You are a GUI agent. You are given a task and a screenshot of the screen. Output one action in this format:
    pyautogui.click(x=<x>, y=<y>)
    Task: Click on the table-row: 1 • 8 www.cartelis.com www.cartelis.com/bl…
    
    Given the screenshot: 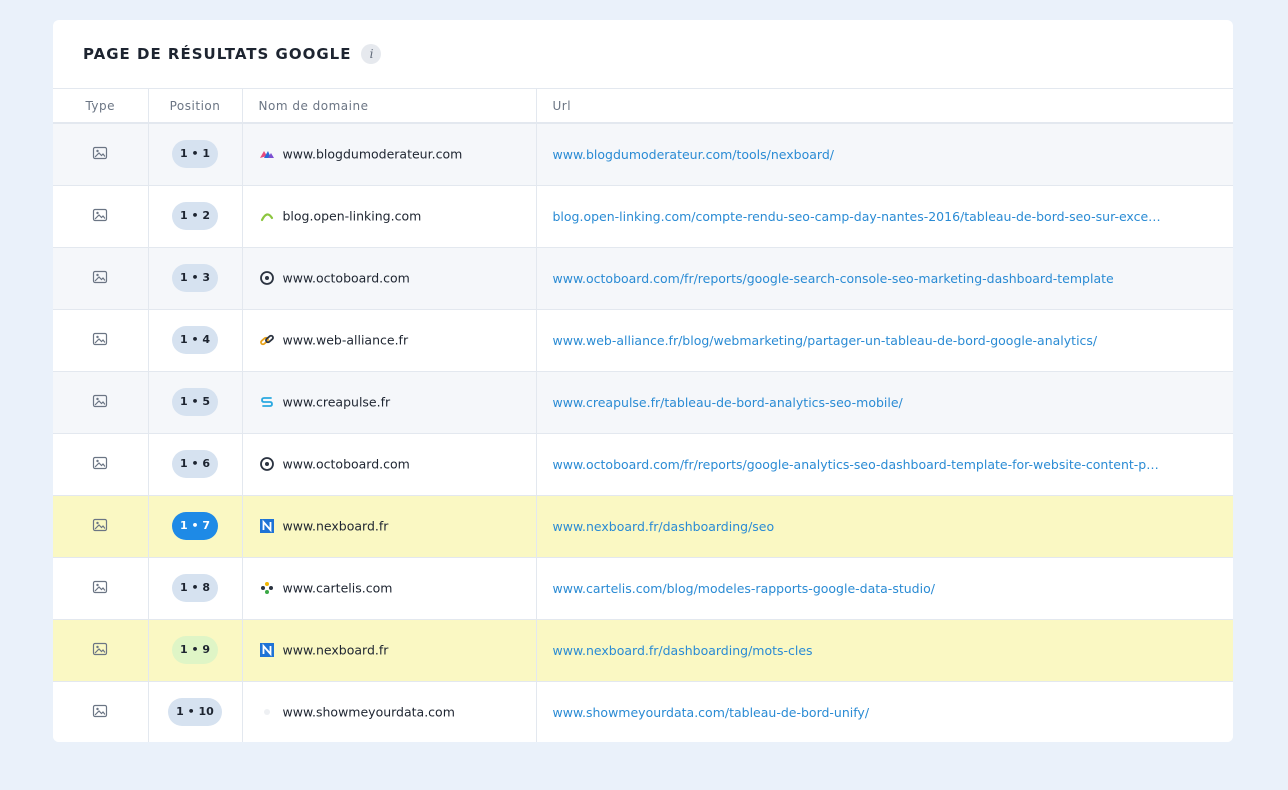 What is the action you would take?
    pyautogui.click(x=643, y=588)
    